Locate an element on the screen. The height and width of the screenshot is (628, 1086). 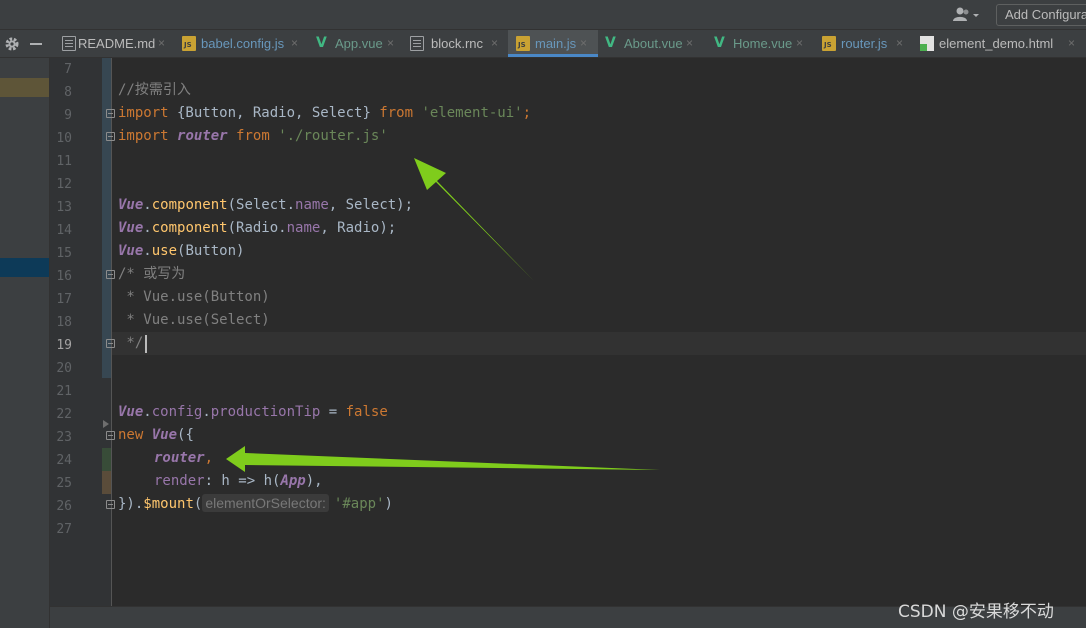
code-line-23: new Vue({ is located at coordinates (156, 435).